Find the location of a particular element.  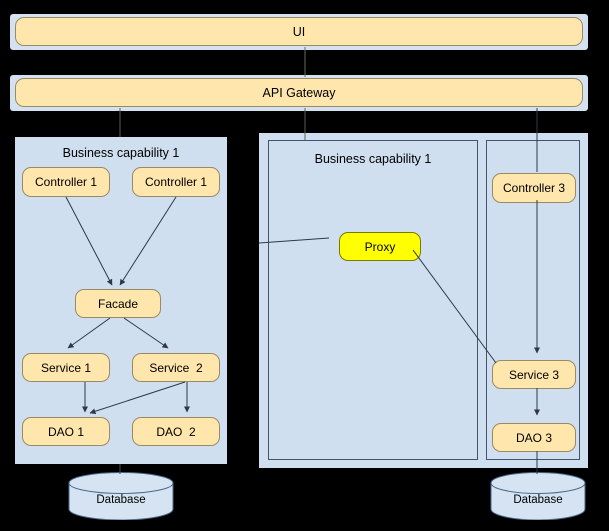

node-facade-label: Facade is located at coordinates (118, 303).